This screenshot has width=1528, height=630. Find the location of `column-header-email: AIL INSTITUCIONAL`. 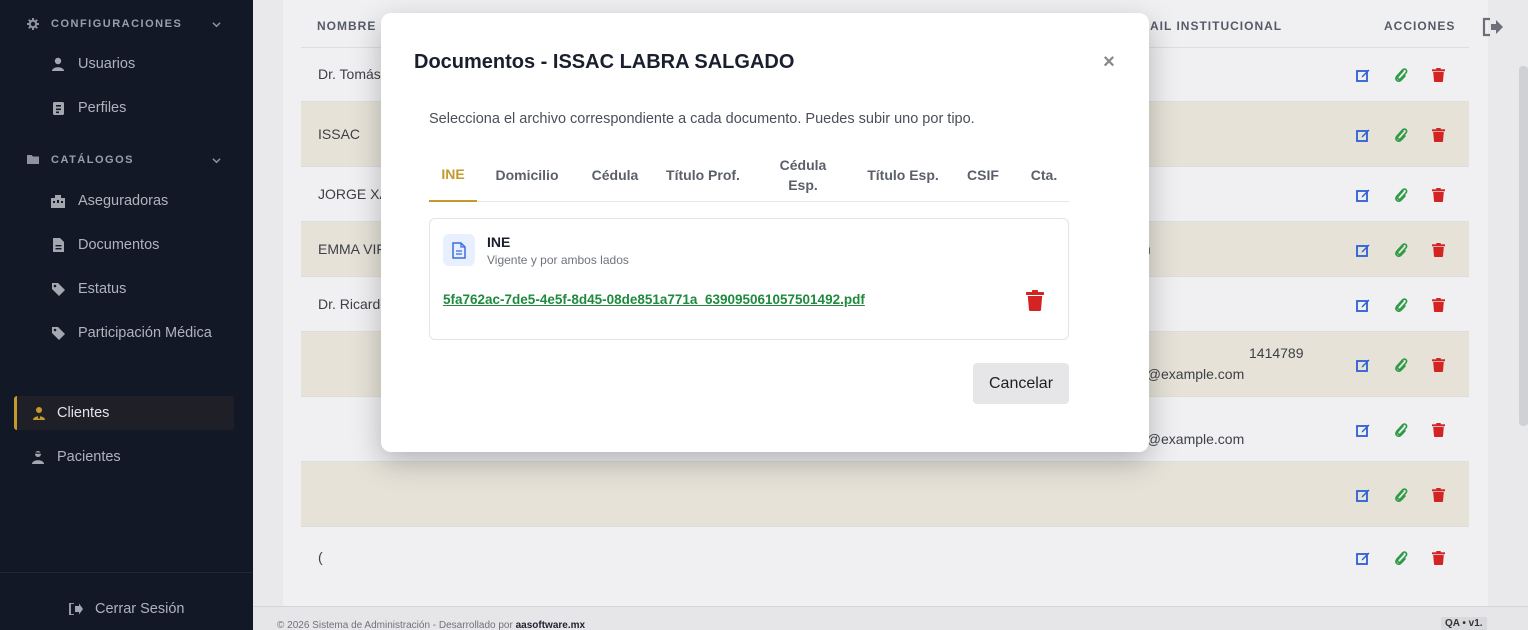

column-header-email: AIL INSTITUCIONAL is located at coordinates (1216, 26).